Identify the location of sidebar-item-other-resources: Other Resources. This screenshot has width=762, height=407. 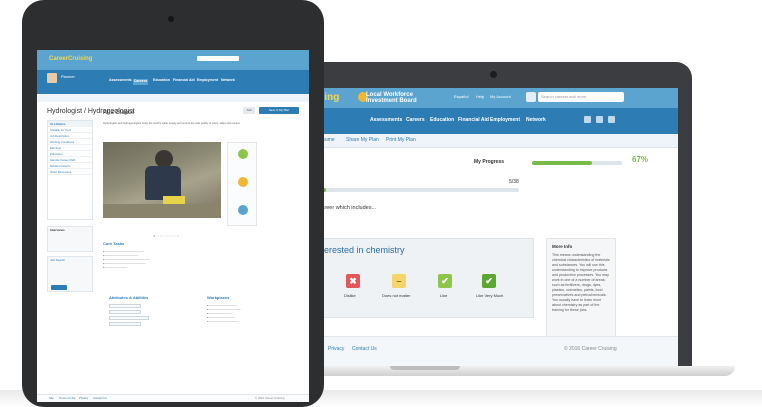
(70, 172).